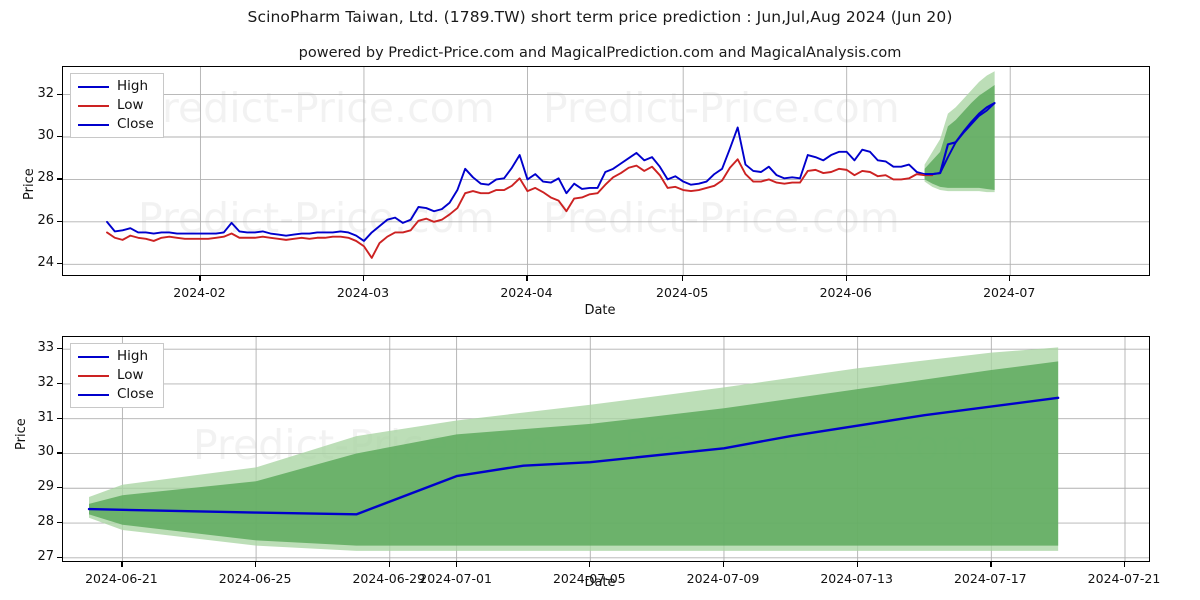 The height and width of the screenshot is (600, 1200). Describe the element at coordinates (589, 578) in the screenshot. I see `forecast-x-tick: 2024-07-05` at that location.